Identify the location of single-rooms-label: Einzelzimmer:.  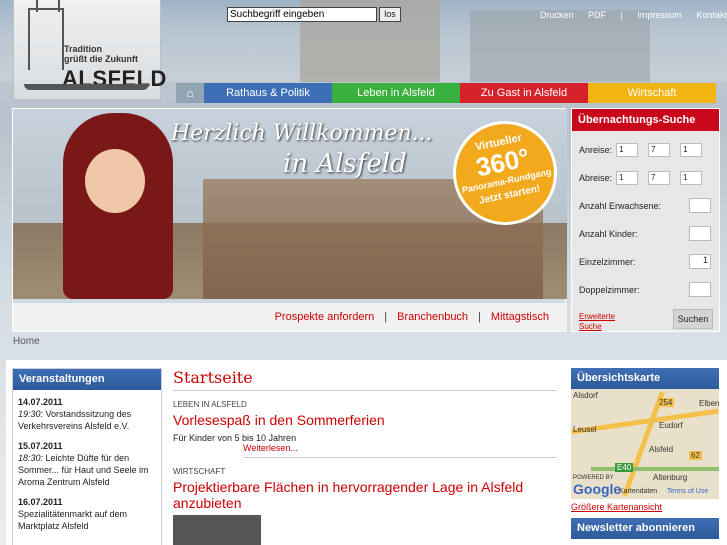
(607, 262).